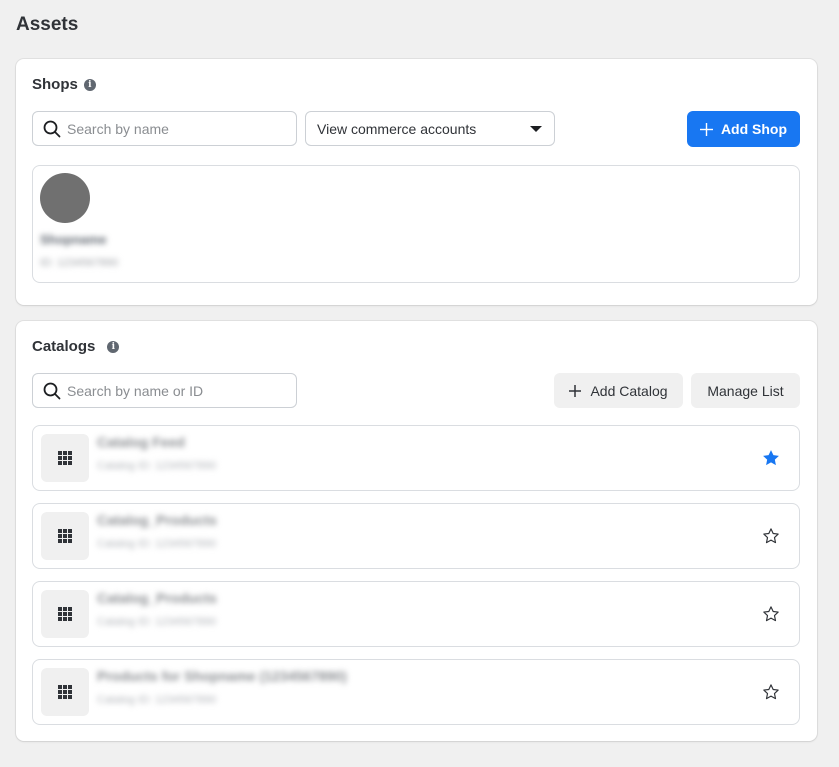 The width and height of the screenshot is (839, 767). Describe the element at coordinates (55, 84) in the screenshot. I see `shops-title: Shops` at that location.